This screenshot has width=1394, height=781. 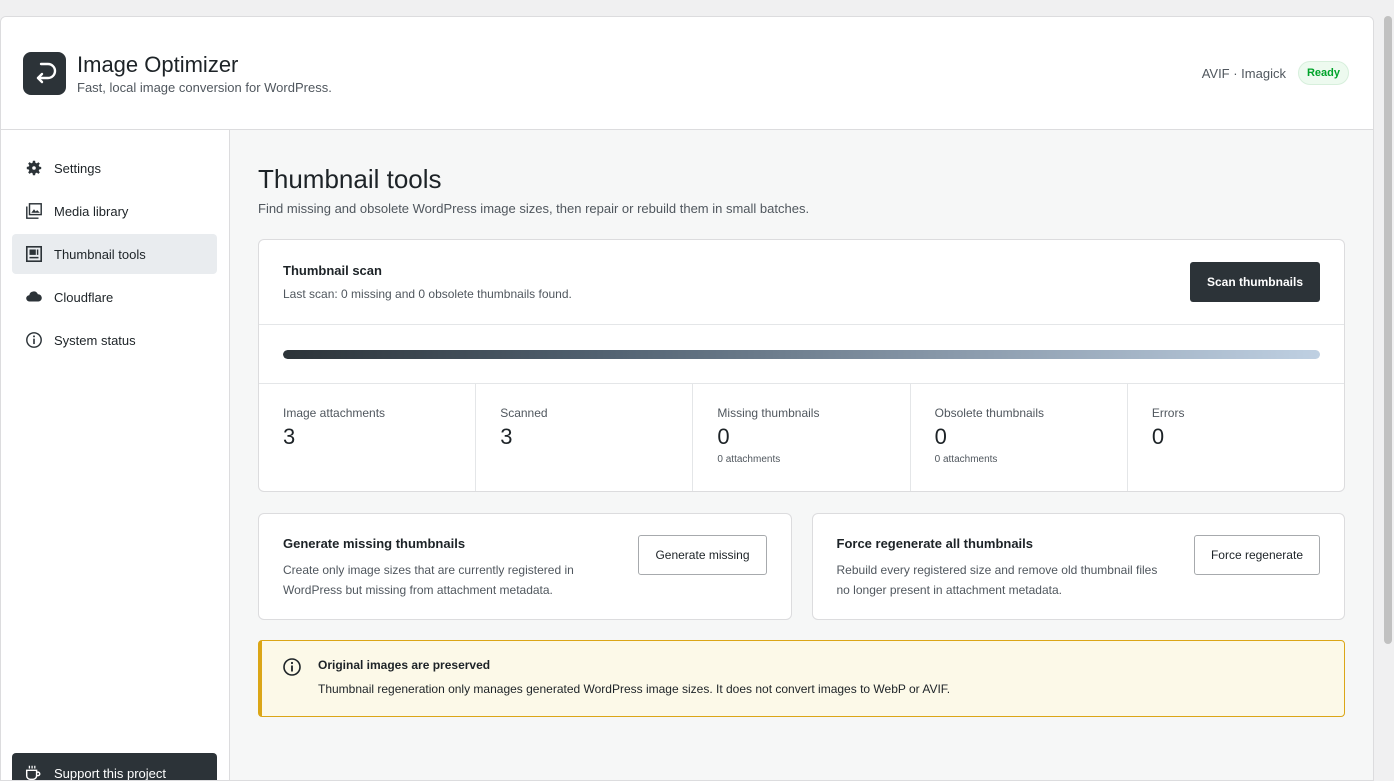 I want to click on sidebar-item-cloudflare: Cloudflare, so click(x=114, y=297).